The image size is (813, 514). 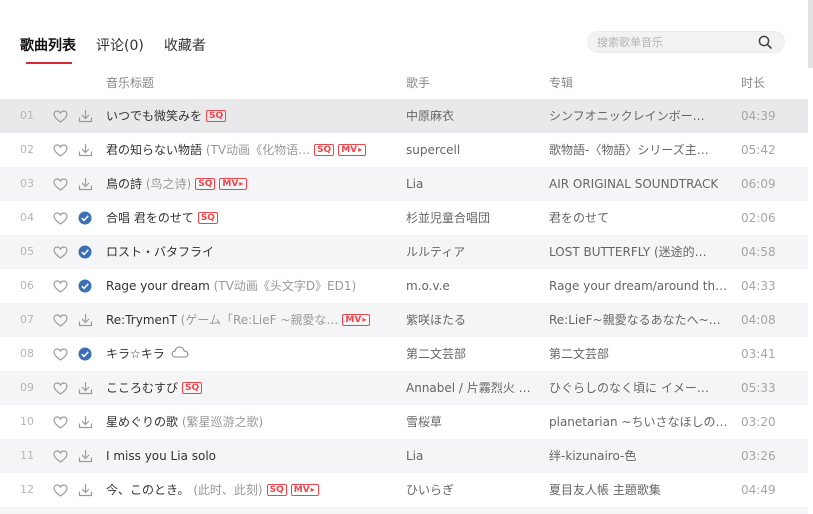 What do you see at coordinates (248, 490) in the screenshot?
I see `song-title-cell: 今、このとき。 (此时、此刻) SQ MV` at bounding box center [248, 490].